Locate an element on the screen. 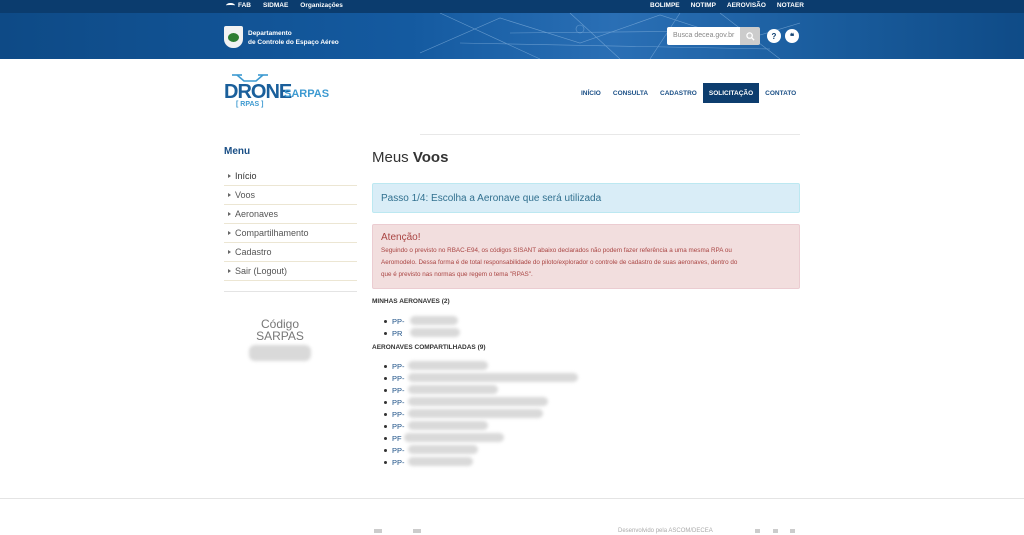 This screenshot has height=535, width=1024. fab-link: FAB is located at coordinates (238, 5).